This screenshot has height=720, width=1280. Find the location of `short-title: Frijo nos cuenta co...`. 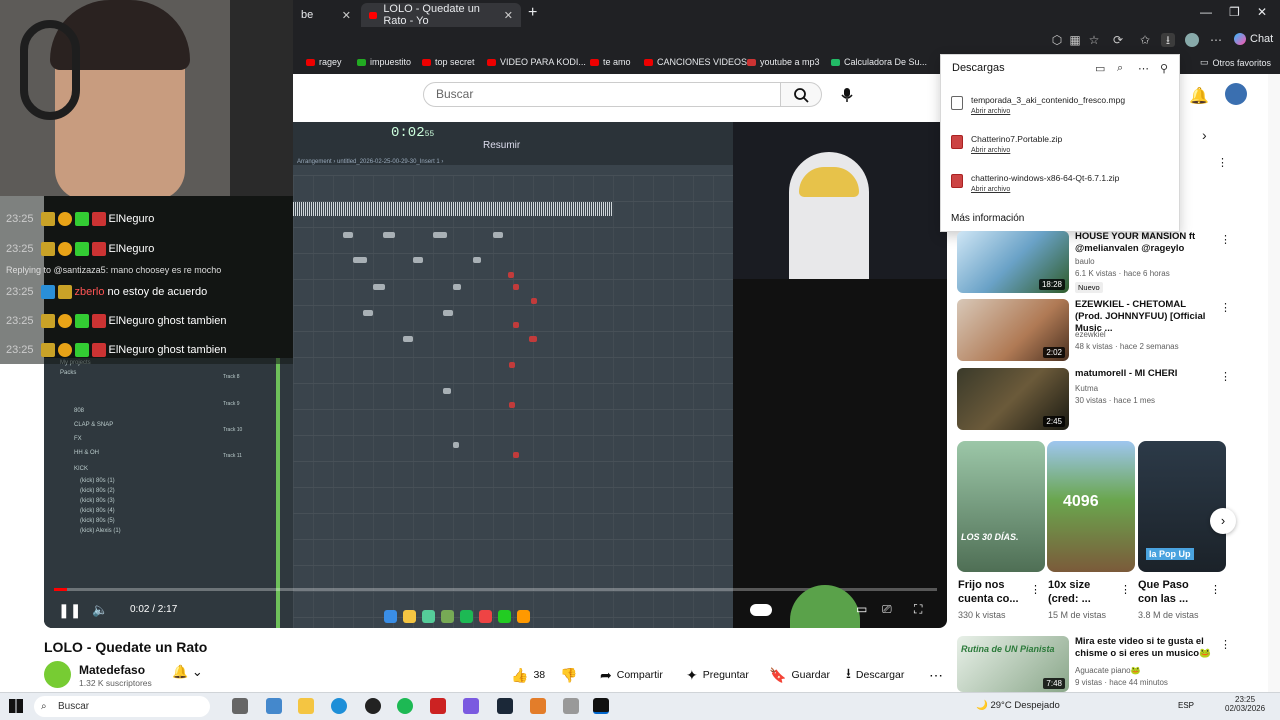

short-title: Frijo nos cuenta co... is located at coordinates (993, 592).